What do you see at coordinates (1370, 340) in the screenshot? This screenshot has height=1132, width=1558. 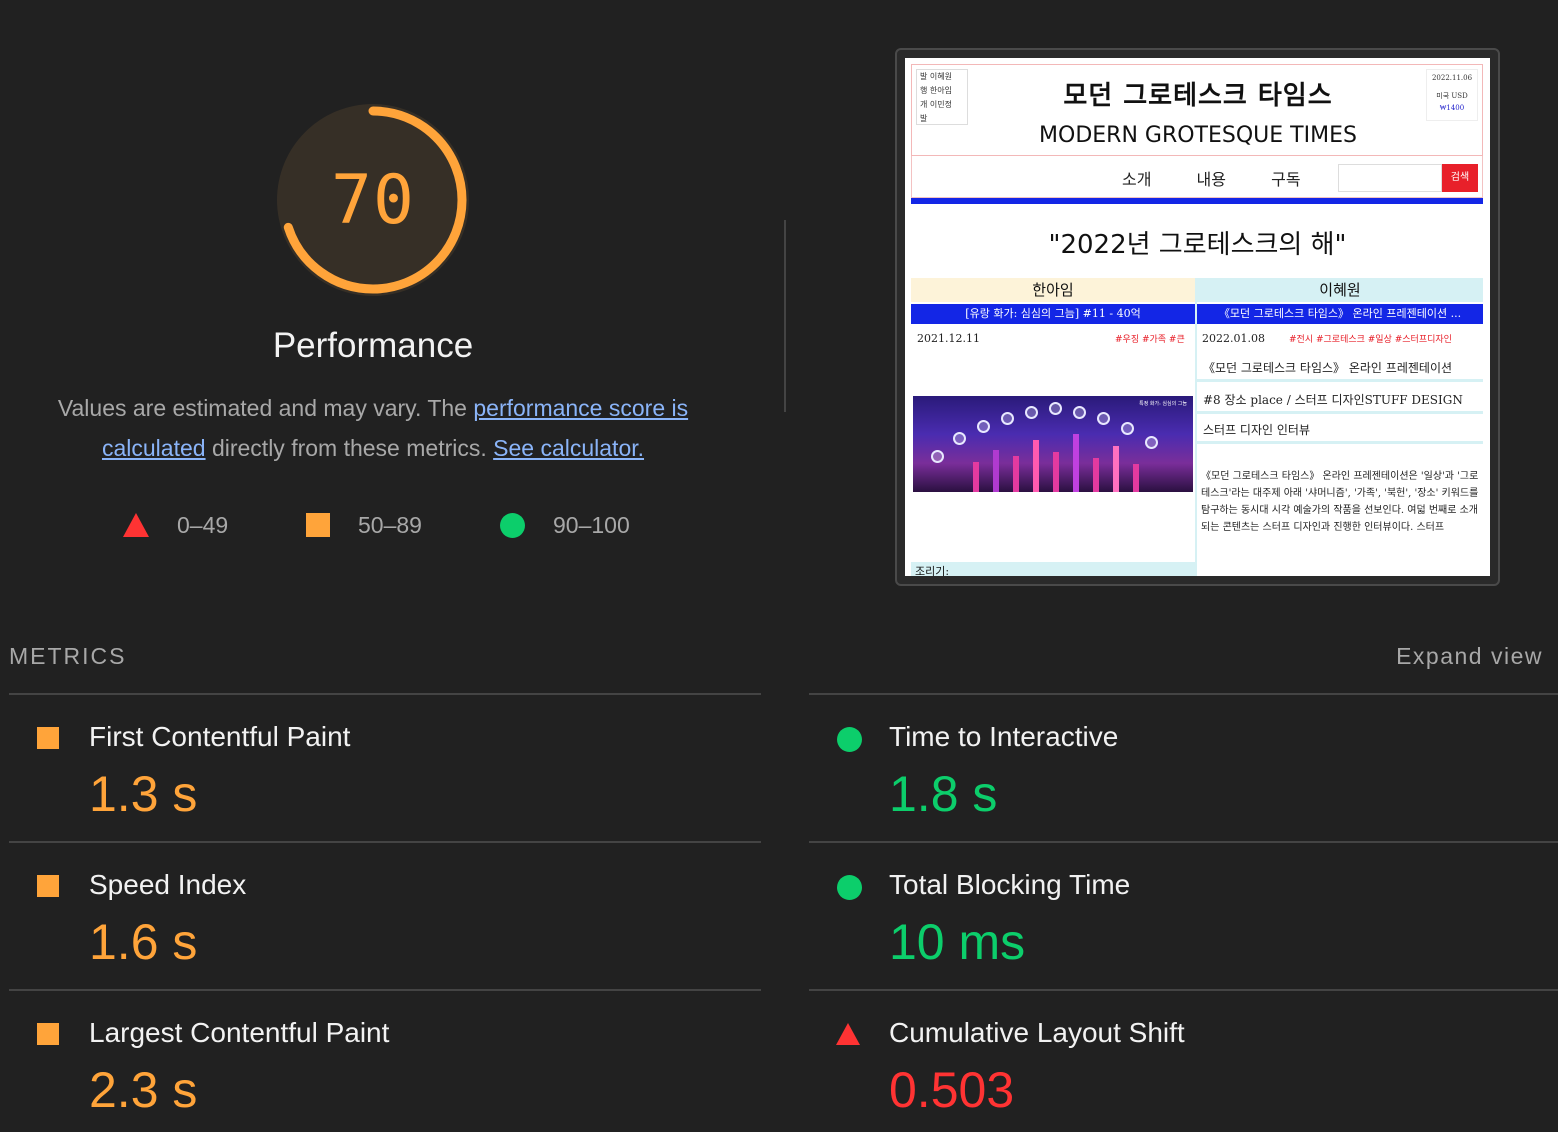 I see `preview-tags-right: #전시 #그로테스크 #일상 #스터프디자인` at bounding box center [1370, 340].